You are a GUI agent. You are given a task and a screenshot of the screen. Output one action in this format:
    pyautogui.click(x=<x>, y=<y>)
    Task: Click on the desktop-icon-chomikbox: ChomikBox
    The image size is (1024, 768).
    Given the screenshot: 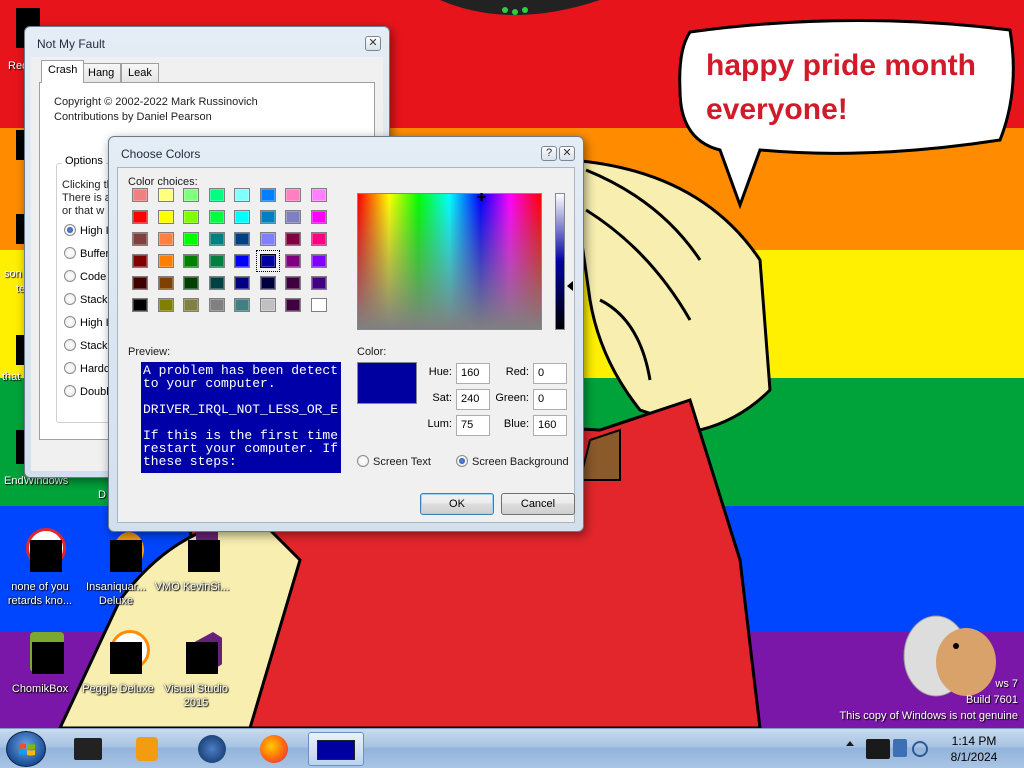 What is the action you would take?
    pyautogui.click(x=40, y=663)
    